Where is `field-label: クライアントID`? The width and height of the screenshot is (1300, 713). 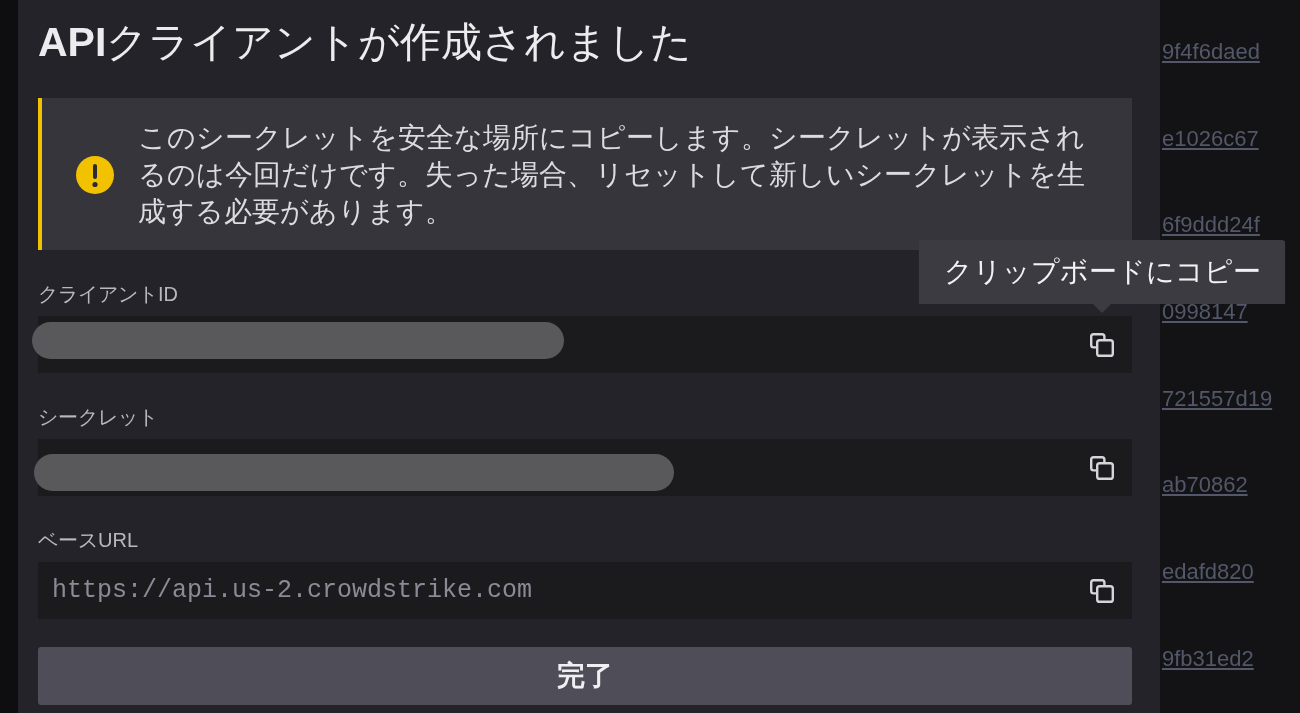 field-label: クライアントID is located at coordinates (108, 294).